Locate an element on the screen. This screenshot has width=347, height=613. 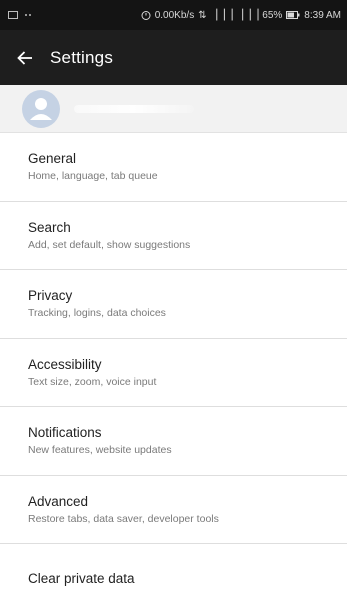
status-bar: 0.00Kb/s ⇅ ▕▕▕ ▕▕▕ 65% 8:39 AM is located at coordinates (173, 15).